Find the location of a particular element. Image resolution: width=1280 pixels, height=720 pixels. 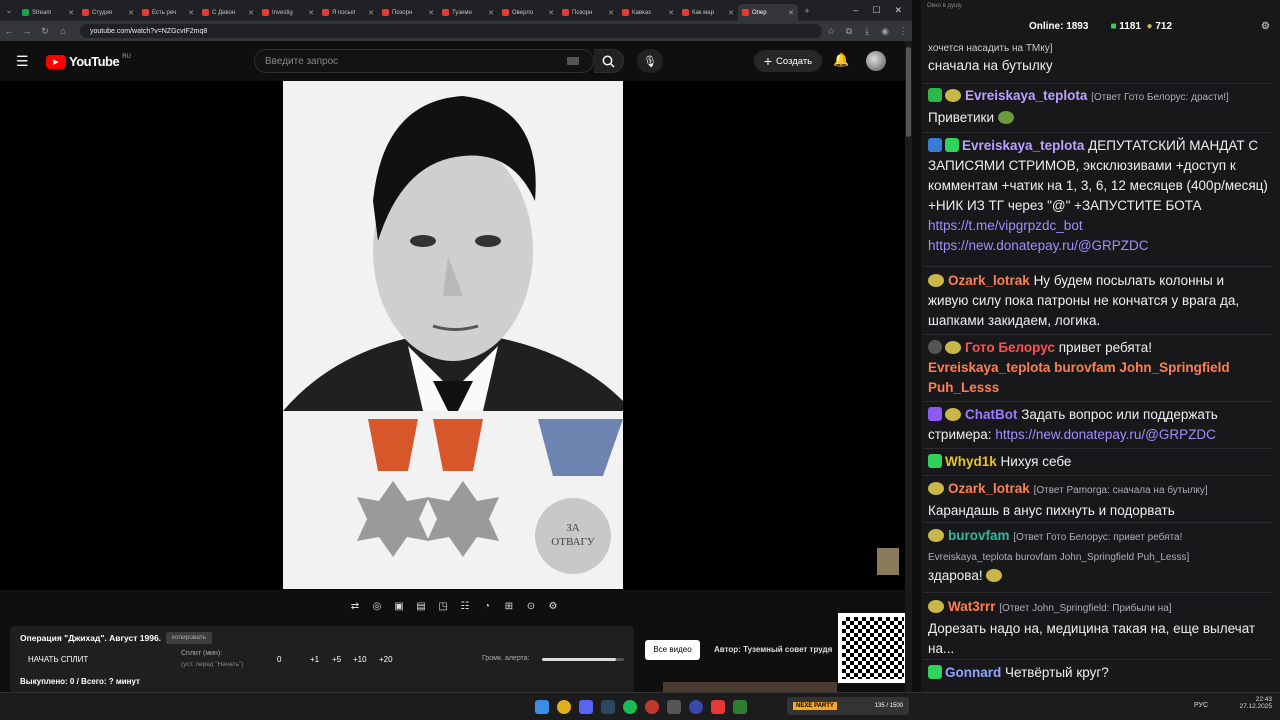

film-icon: ▤ is located at coordinates (421, 607).